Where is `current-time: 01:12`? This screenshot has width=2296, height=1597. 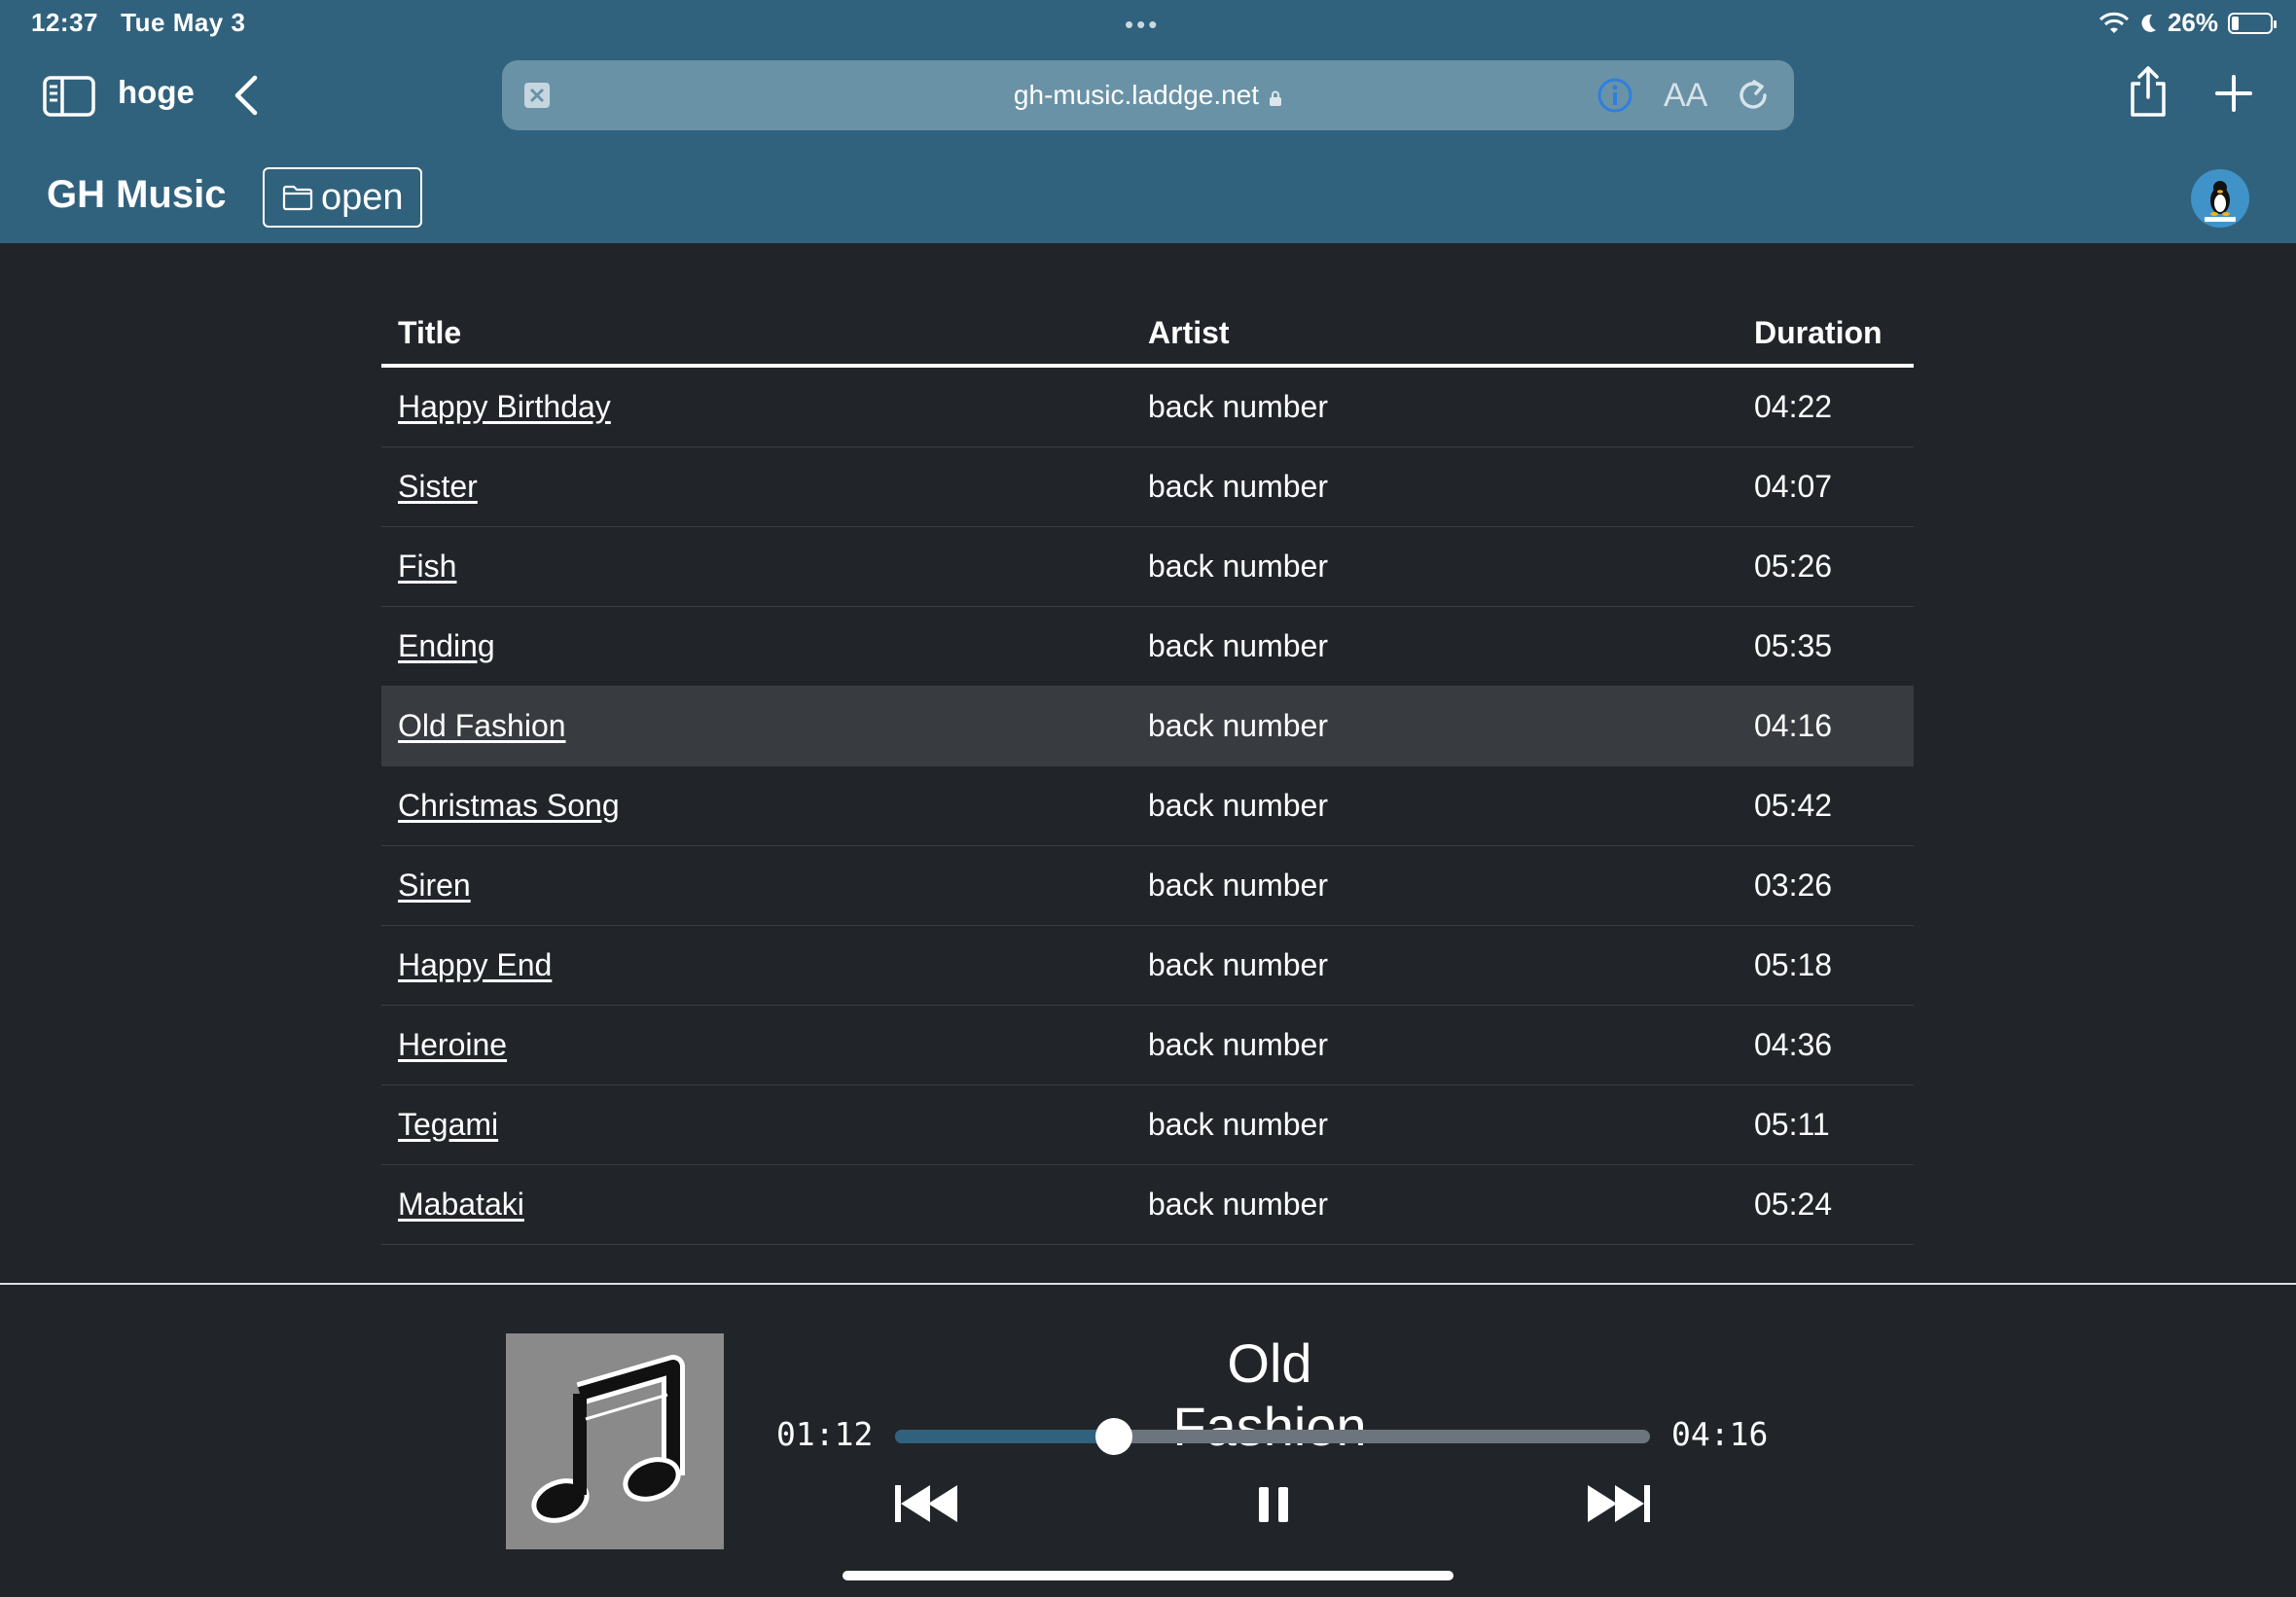 current-time: 01:12 is located at coordinates (825, 1434).